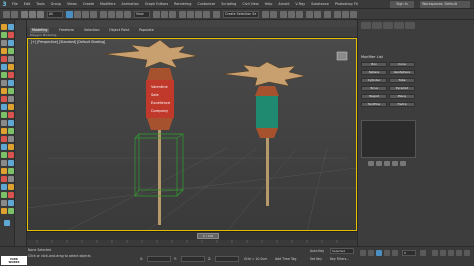 The height and width of the screenshot is (266, 474). What do you see at coordinates (402, 72) in the screenshot?
I see `create-geosphere-button: GeoSphere` at bounding box center [402, 72].